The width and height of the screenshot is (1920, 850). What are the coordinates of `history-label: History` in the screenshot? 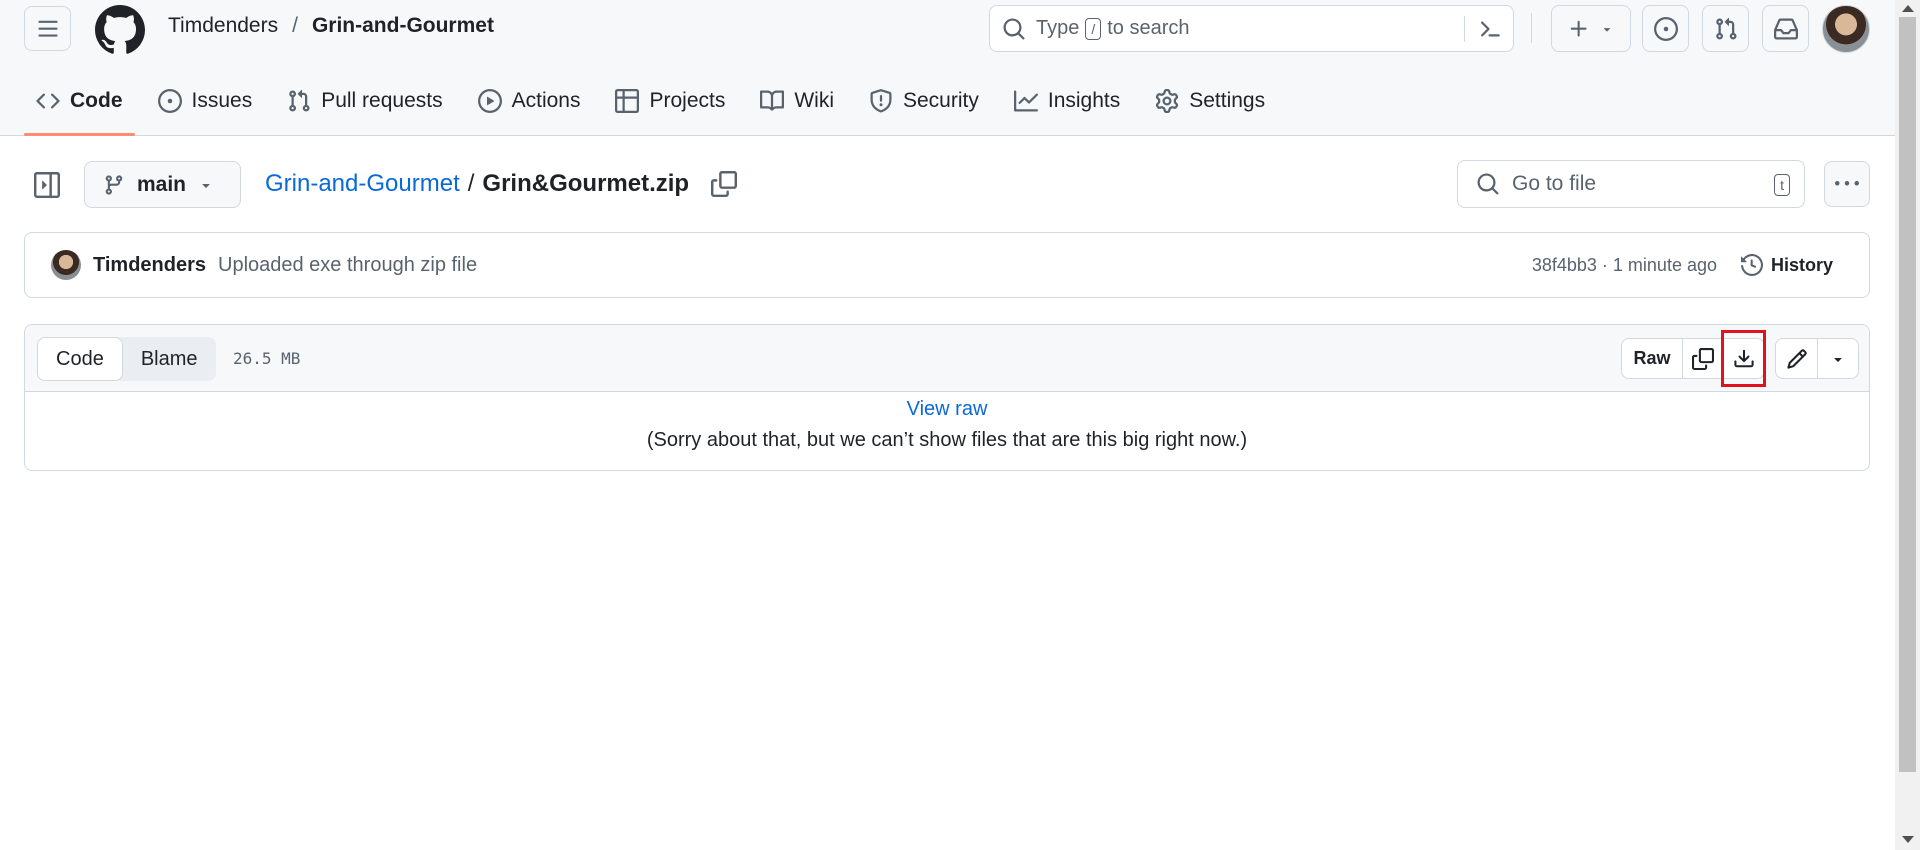 It's located at (1801, 264).